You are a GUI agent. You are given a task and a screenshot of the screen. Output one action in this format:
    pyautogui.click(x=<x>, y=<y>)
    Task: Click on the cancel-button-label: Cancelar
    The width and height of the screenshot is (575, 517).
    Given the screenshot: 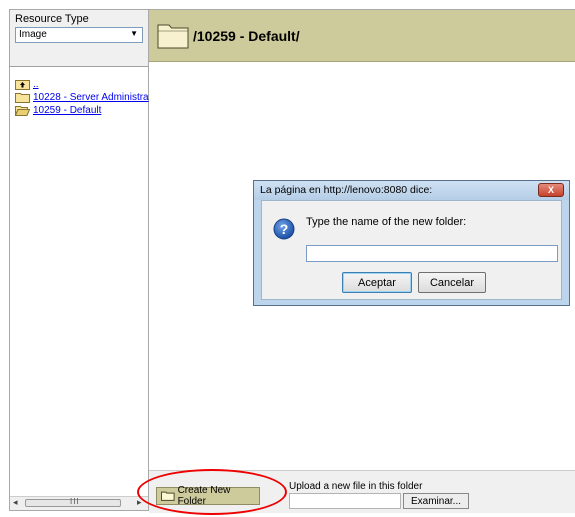 What is the action you would take?
    pyautogui.click(x=452, y=282)
    